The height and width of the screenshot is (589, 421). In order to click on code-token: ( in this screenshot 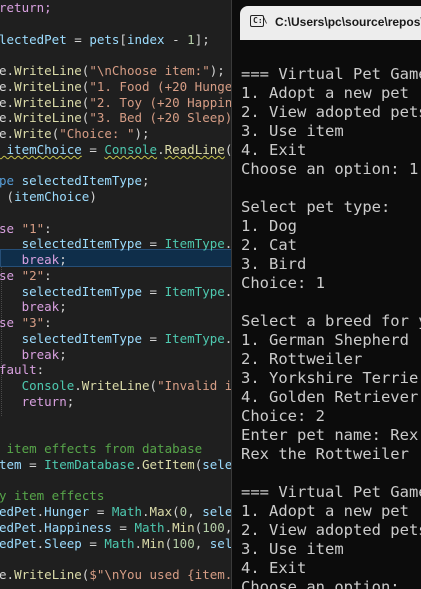, I will do `click(176, 511)`.